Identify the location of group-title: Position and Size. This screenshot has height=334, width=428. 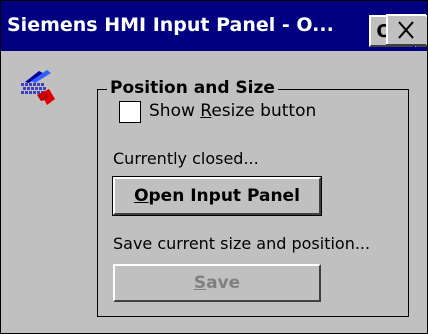
(192, 88).